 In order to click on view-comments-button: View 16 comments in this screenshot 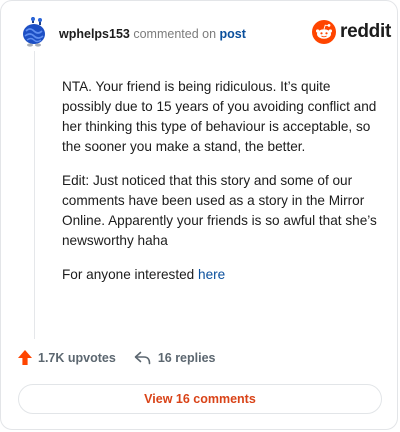, I will do `click(200, 399)`.